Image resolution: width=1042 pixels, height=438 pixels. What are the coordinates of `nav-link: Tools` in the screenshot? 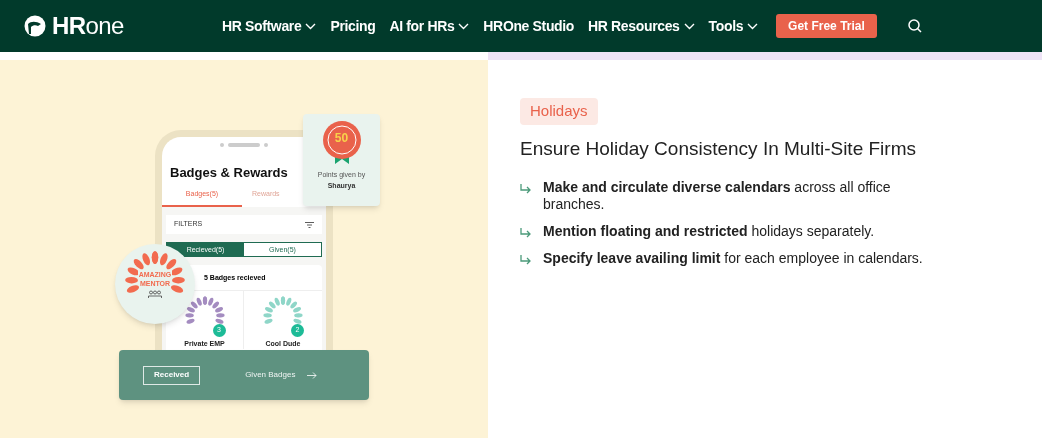 It's located at (733, 26).